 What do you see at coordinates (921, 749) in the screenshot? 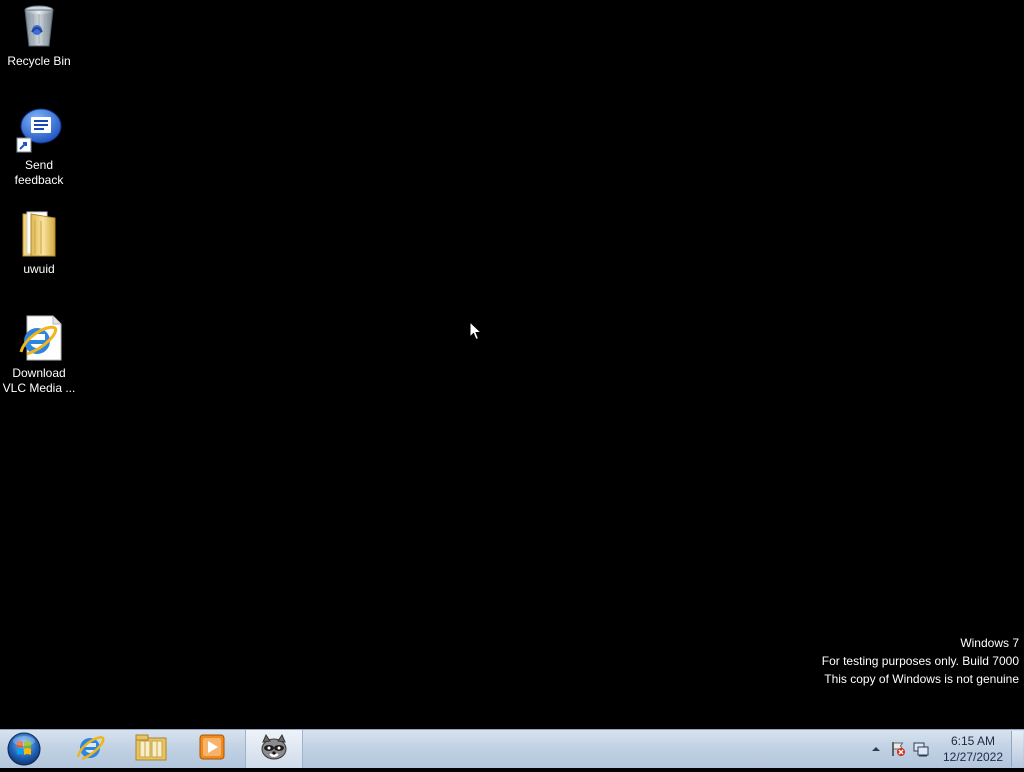
I see `network-icon` at bounding box center [921, 749].